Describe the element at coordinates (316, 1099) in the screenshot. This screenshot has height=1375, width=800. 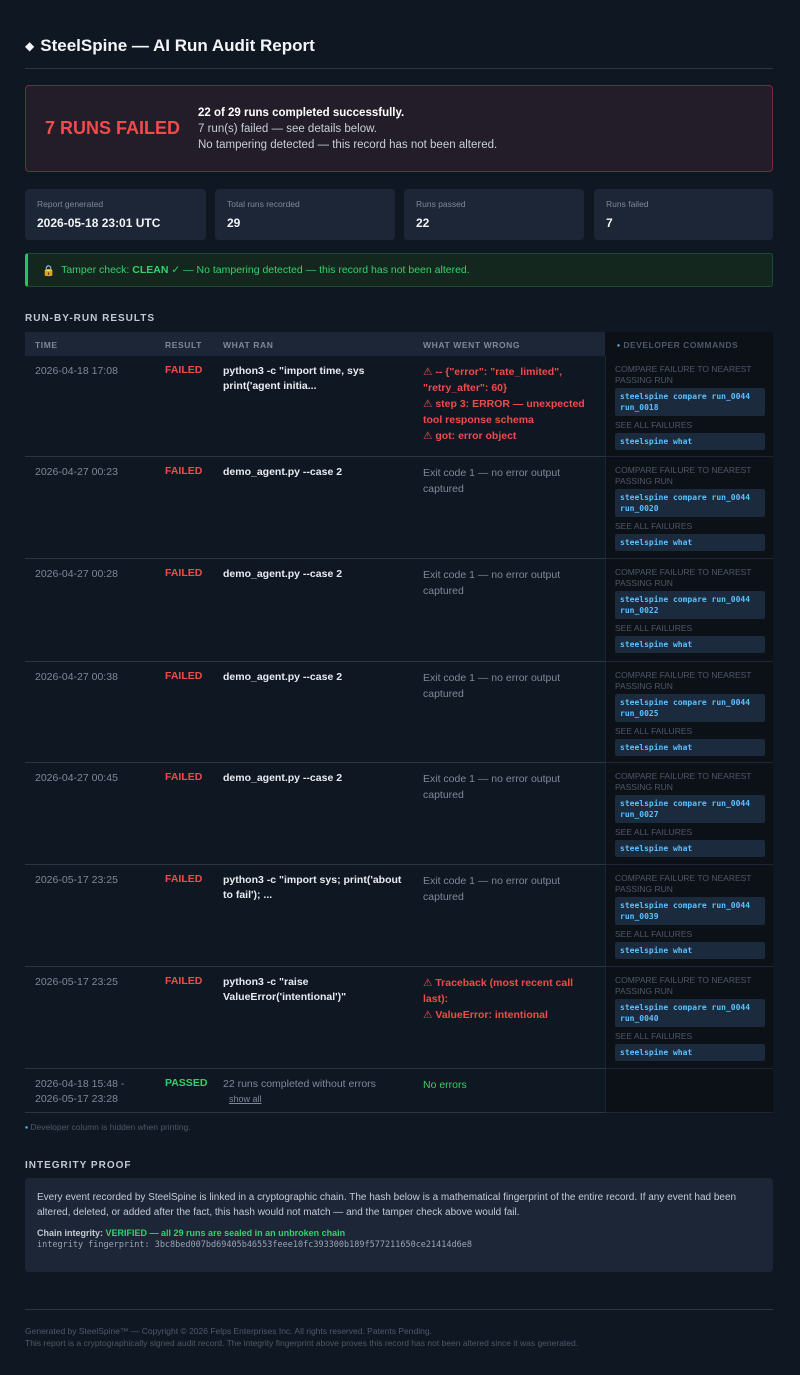
I see `show-all-link: show all` at that location.